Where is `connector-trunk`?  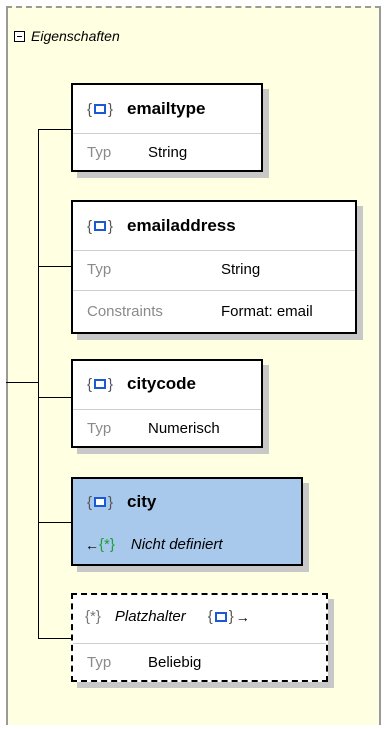
connector-trunk is located at coordinates (38, 383).